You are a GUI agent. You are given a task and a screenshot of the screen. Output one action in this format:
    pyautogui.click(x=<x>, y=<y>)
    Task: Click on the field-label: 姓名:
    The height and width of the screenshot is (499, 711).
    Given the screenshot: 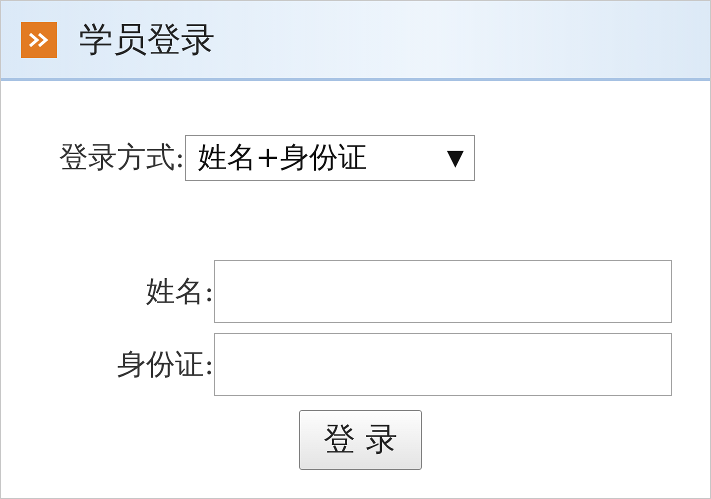 What is the action you would take?
    pyautogui.click(x=179, y=291)
    